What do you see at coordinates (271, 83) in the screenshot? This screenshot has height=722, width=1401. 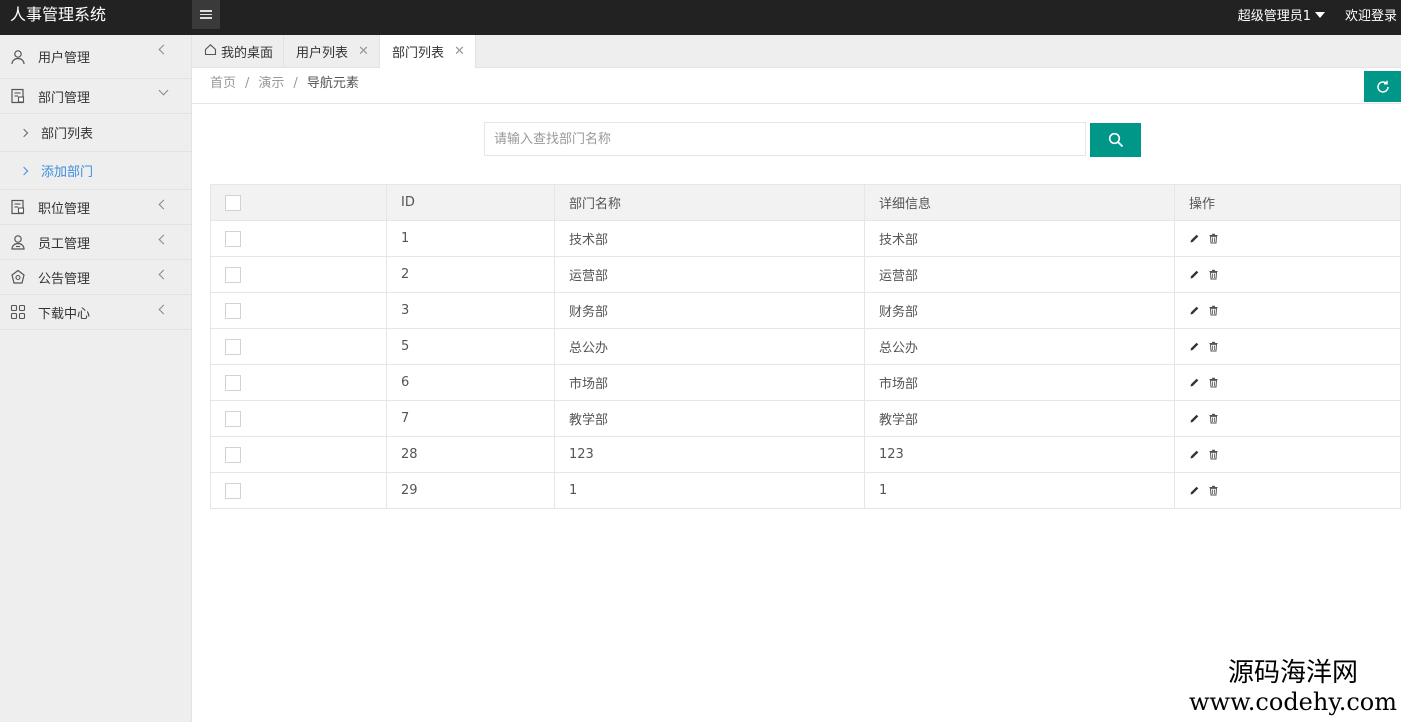 I see `breadcrumb-demo: 演示` at bounding box center [271, 83].